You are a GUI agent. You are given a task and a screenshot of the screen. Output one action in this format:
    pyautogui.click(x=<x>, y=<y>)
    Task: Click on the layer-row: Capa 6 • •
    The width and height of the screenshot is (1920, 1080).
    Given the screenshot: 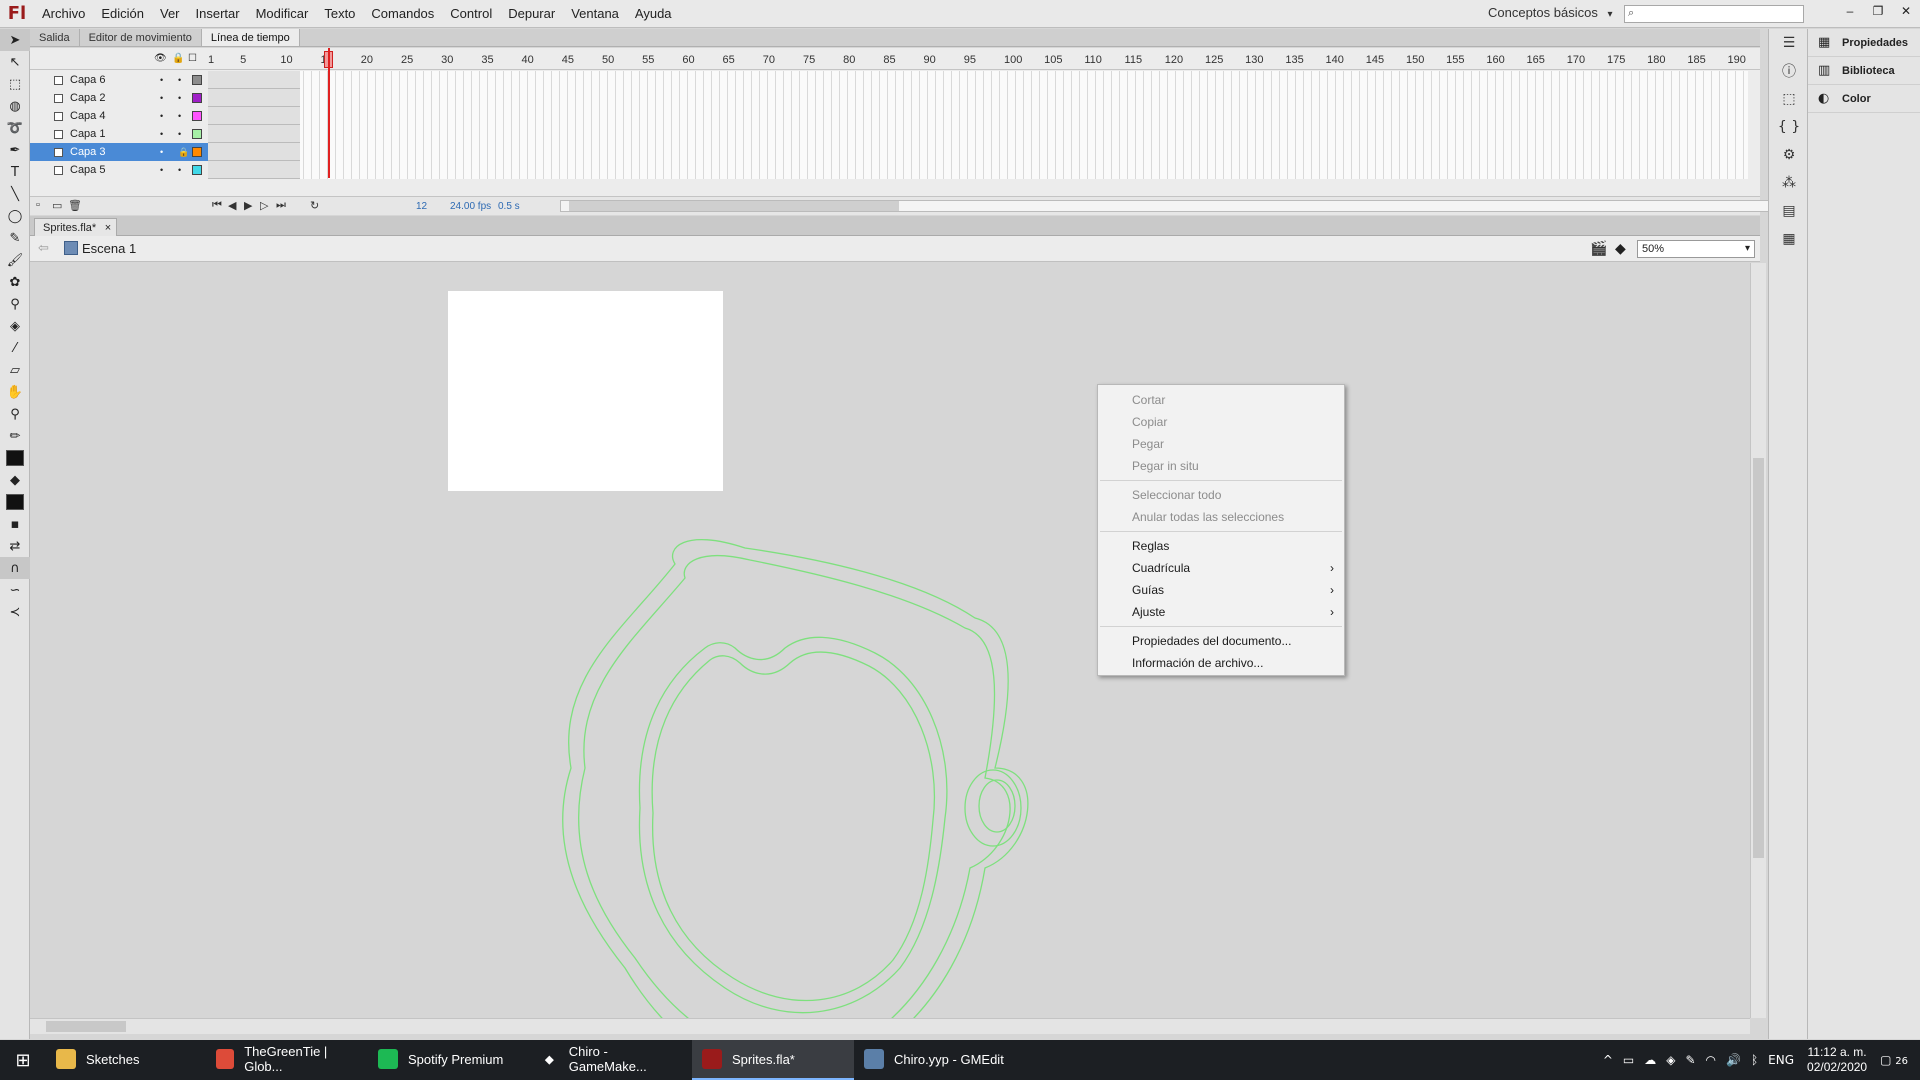 What is the action you would take?
    pyautogui.click(x=120, y=80)
    